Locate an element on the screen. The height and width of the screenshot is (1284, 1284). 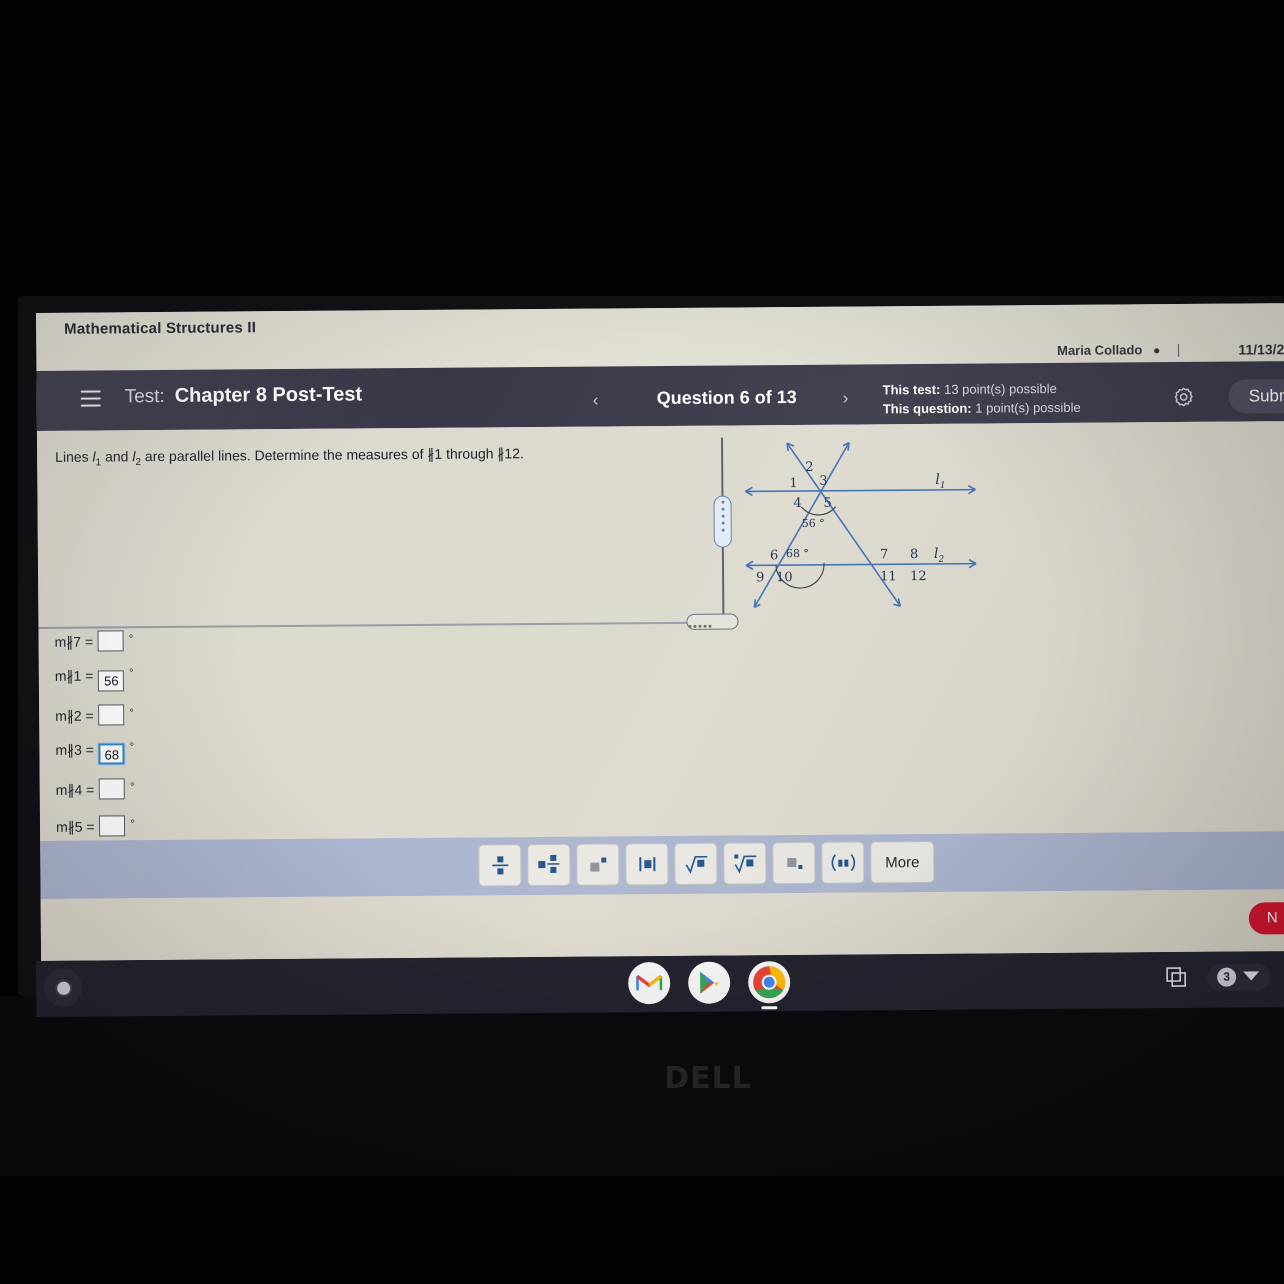
absolute-value-button is located at coordinates (647, 864).